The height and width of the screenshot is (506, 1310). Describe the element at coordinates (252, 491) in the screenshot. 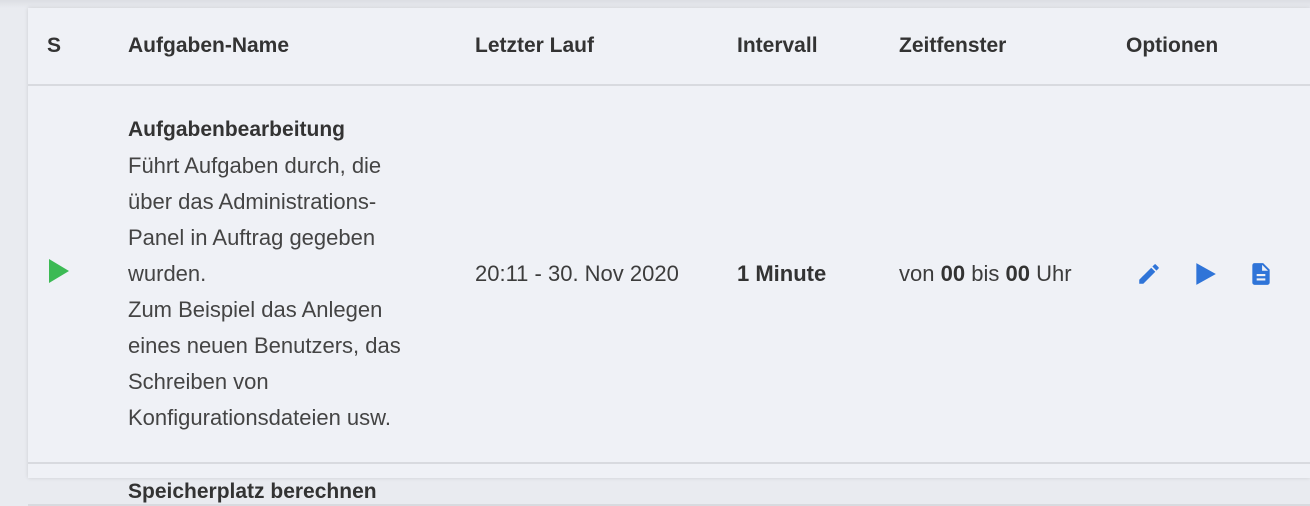

I see `task-title: Speicherplatz berechnen` at that location.